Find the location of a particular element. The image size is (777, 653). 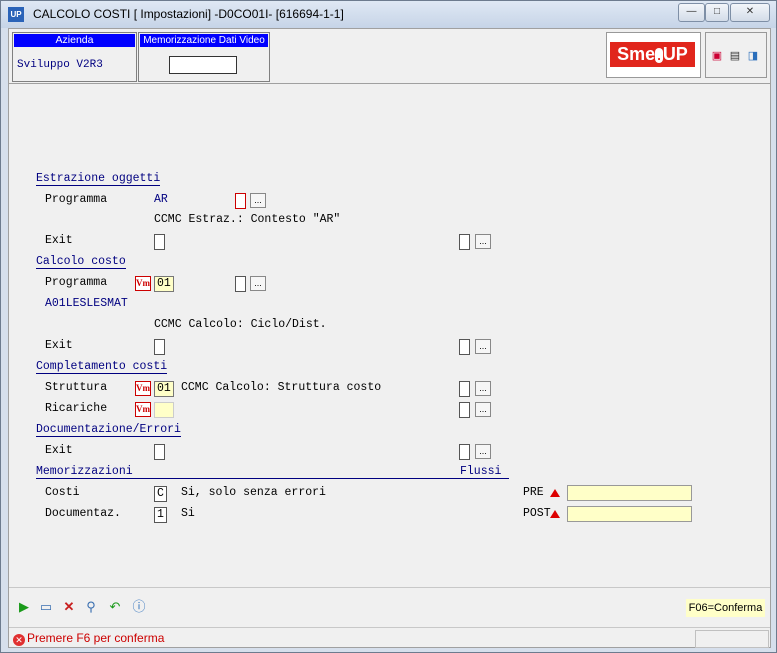

search-icon: ⚲ is located at coordinates (91, 607).